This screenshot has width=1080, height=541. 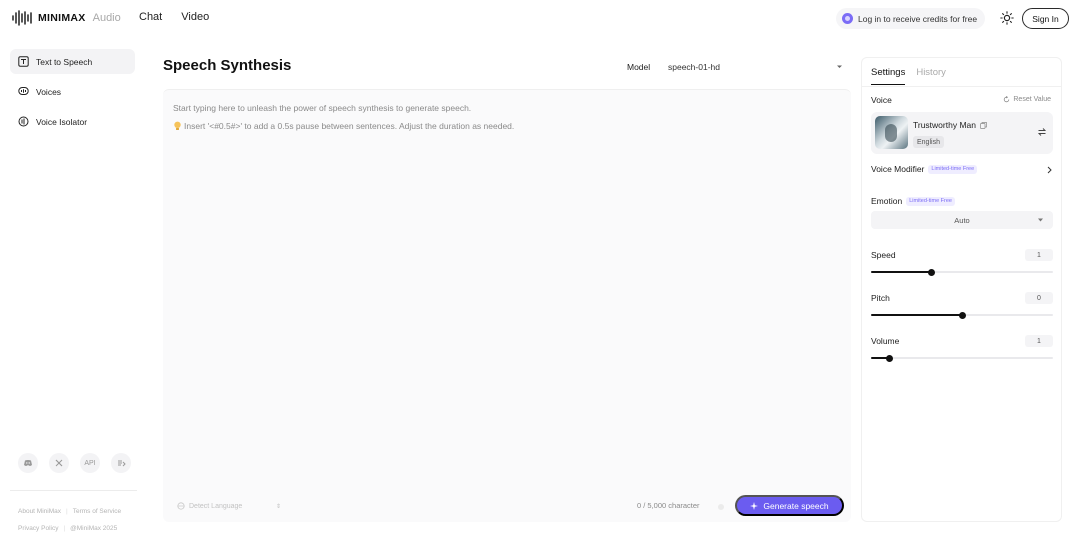 I want to click on sign-in-button: Sign In, so click(x=1045, y=18).